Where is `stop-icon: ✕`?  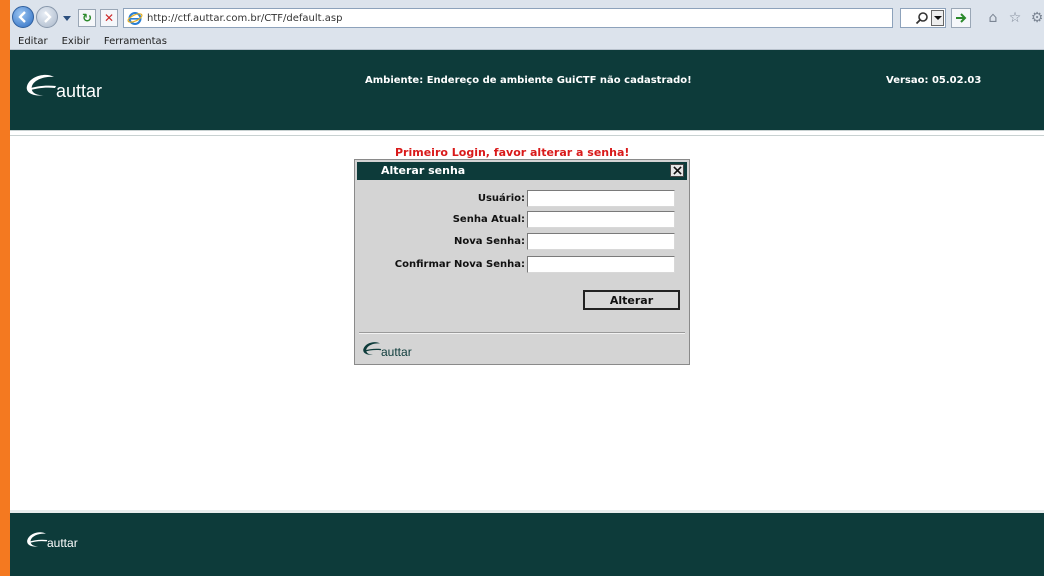 stop-icon: ✕ is located at coordinates (109, 18).